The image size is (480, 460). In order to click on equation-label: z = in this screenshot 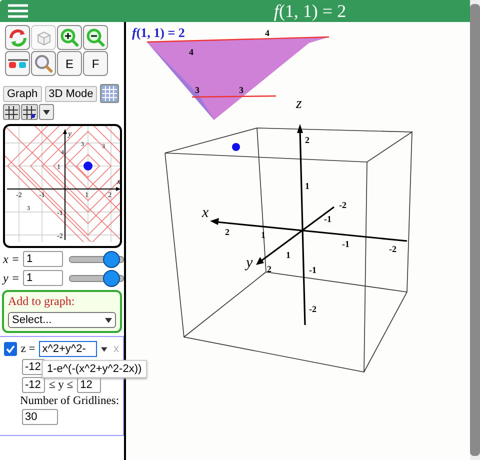, I will do `click(28, 349)`.